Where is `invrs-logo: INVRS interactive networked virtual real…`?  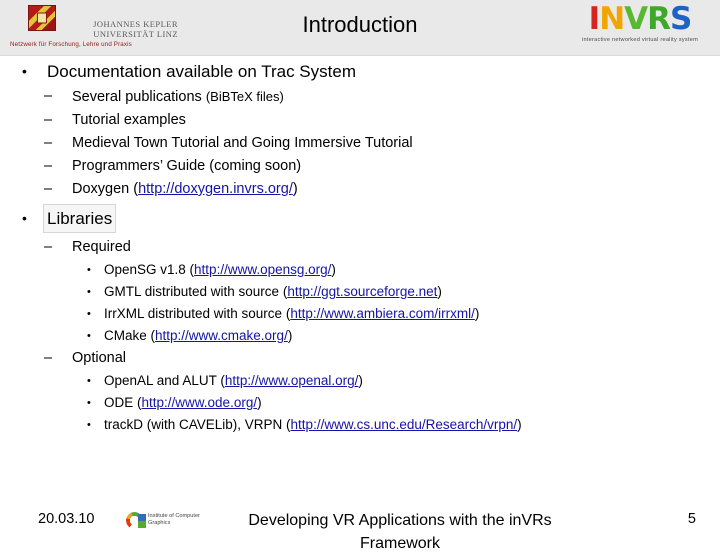
invrs-logo: INVRS interactive networked virtual real… is located at coordinates (640, 28).